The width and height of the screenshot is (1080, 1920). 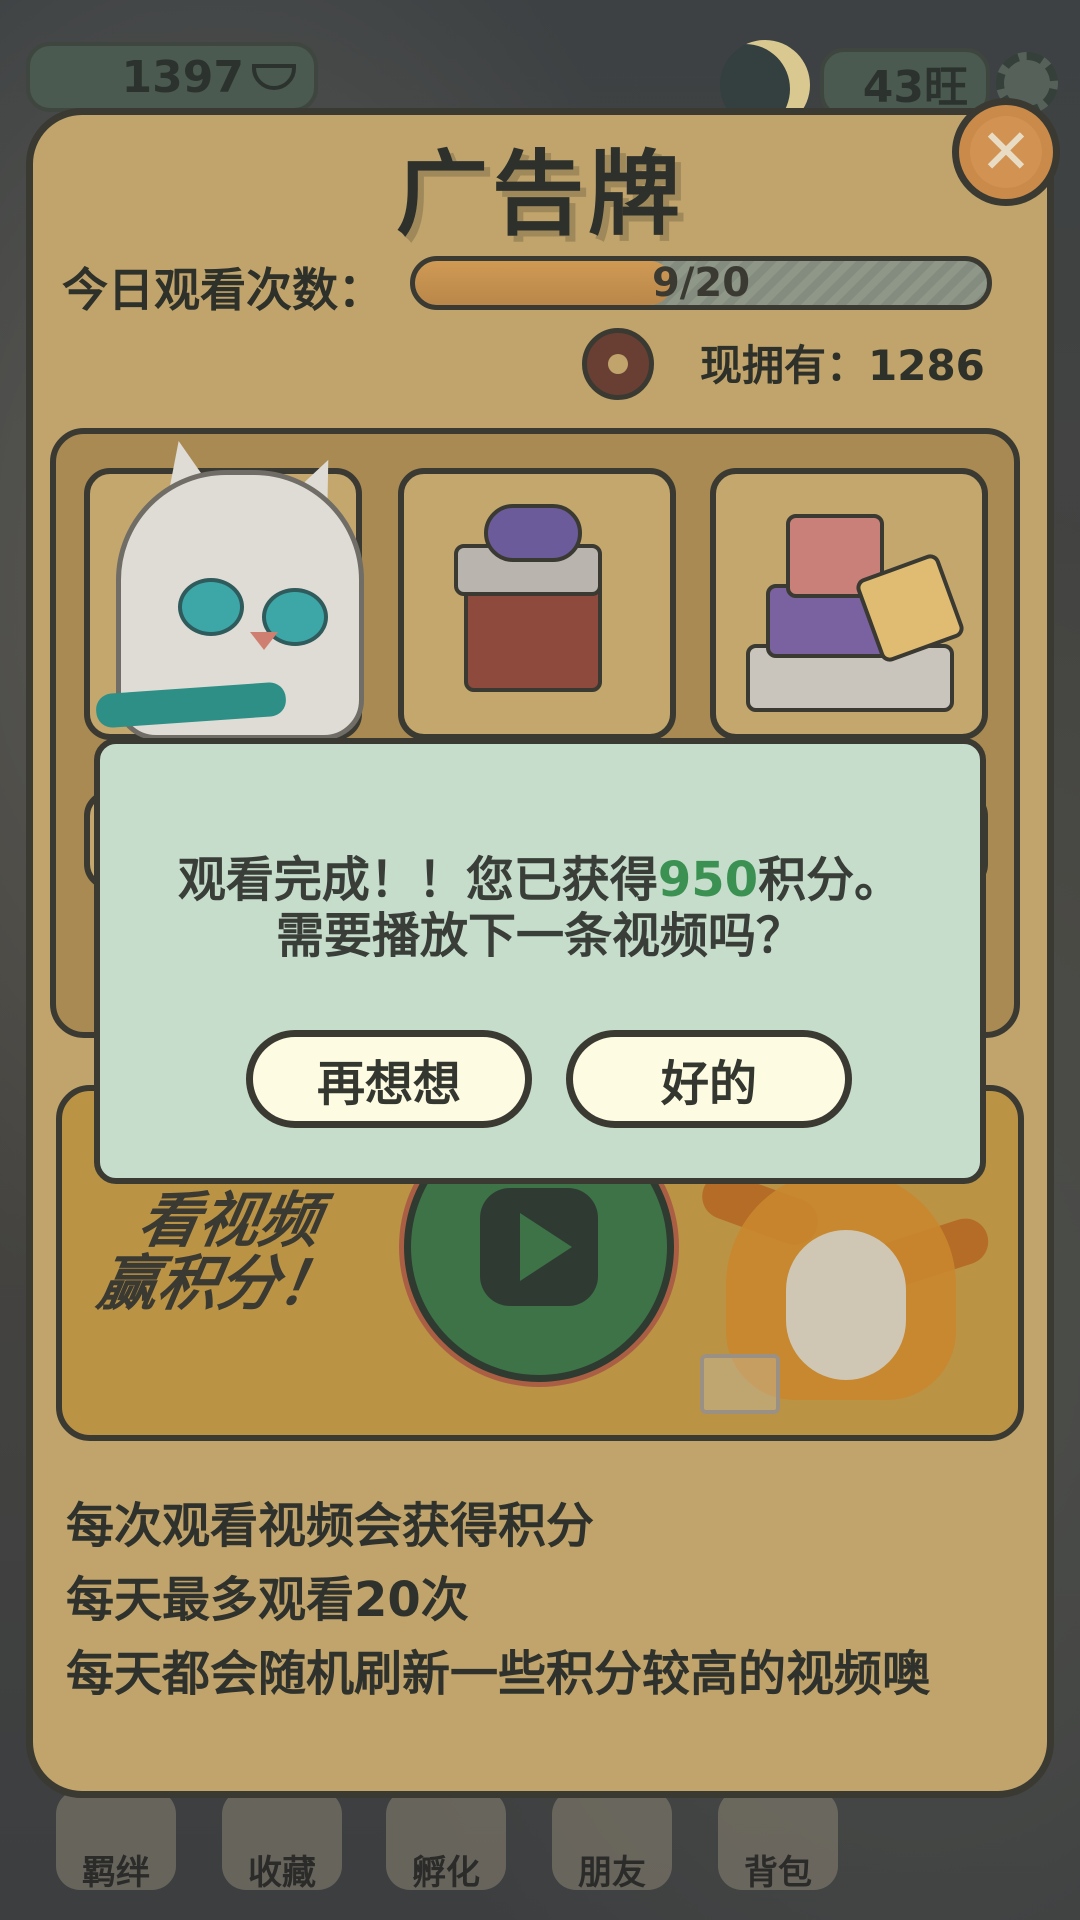 I want to click on watch-progress-bar: 9/20, so click(x=701, y=283).